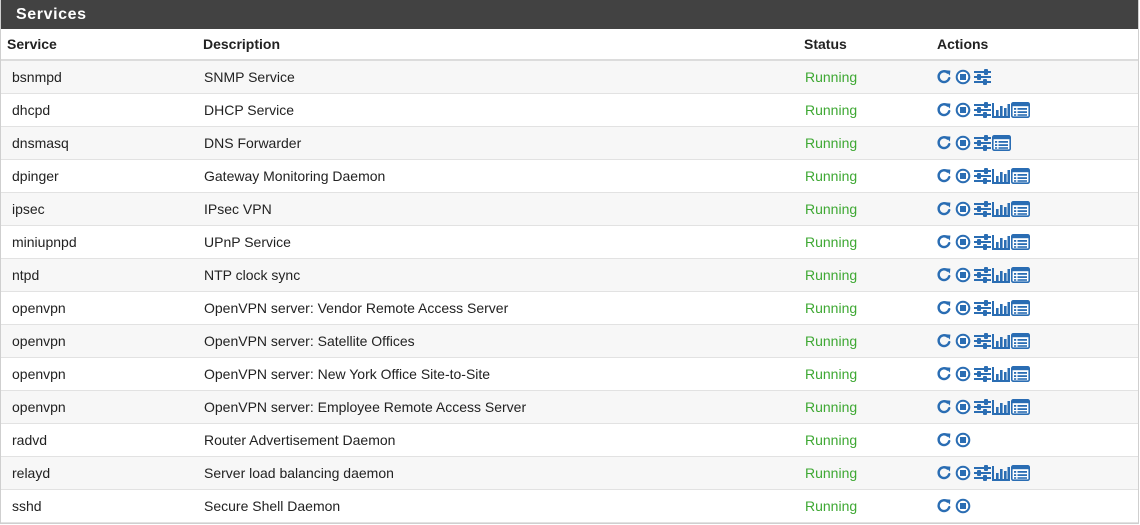  What do you see at coordinates (99, 440) in the screenshot?
I see `service-name: radvd` at bounding box center [99, 440].